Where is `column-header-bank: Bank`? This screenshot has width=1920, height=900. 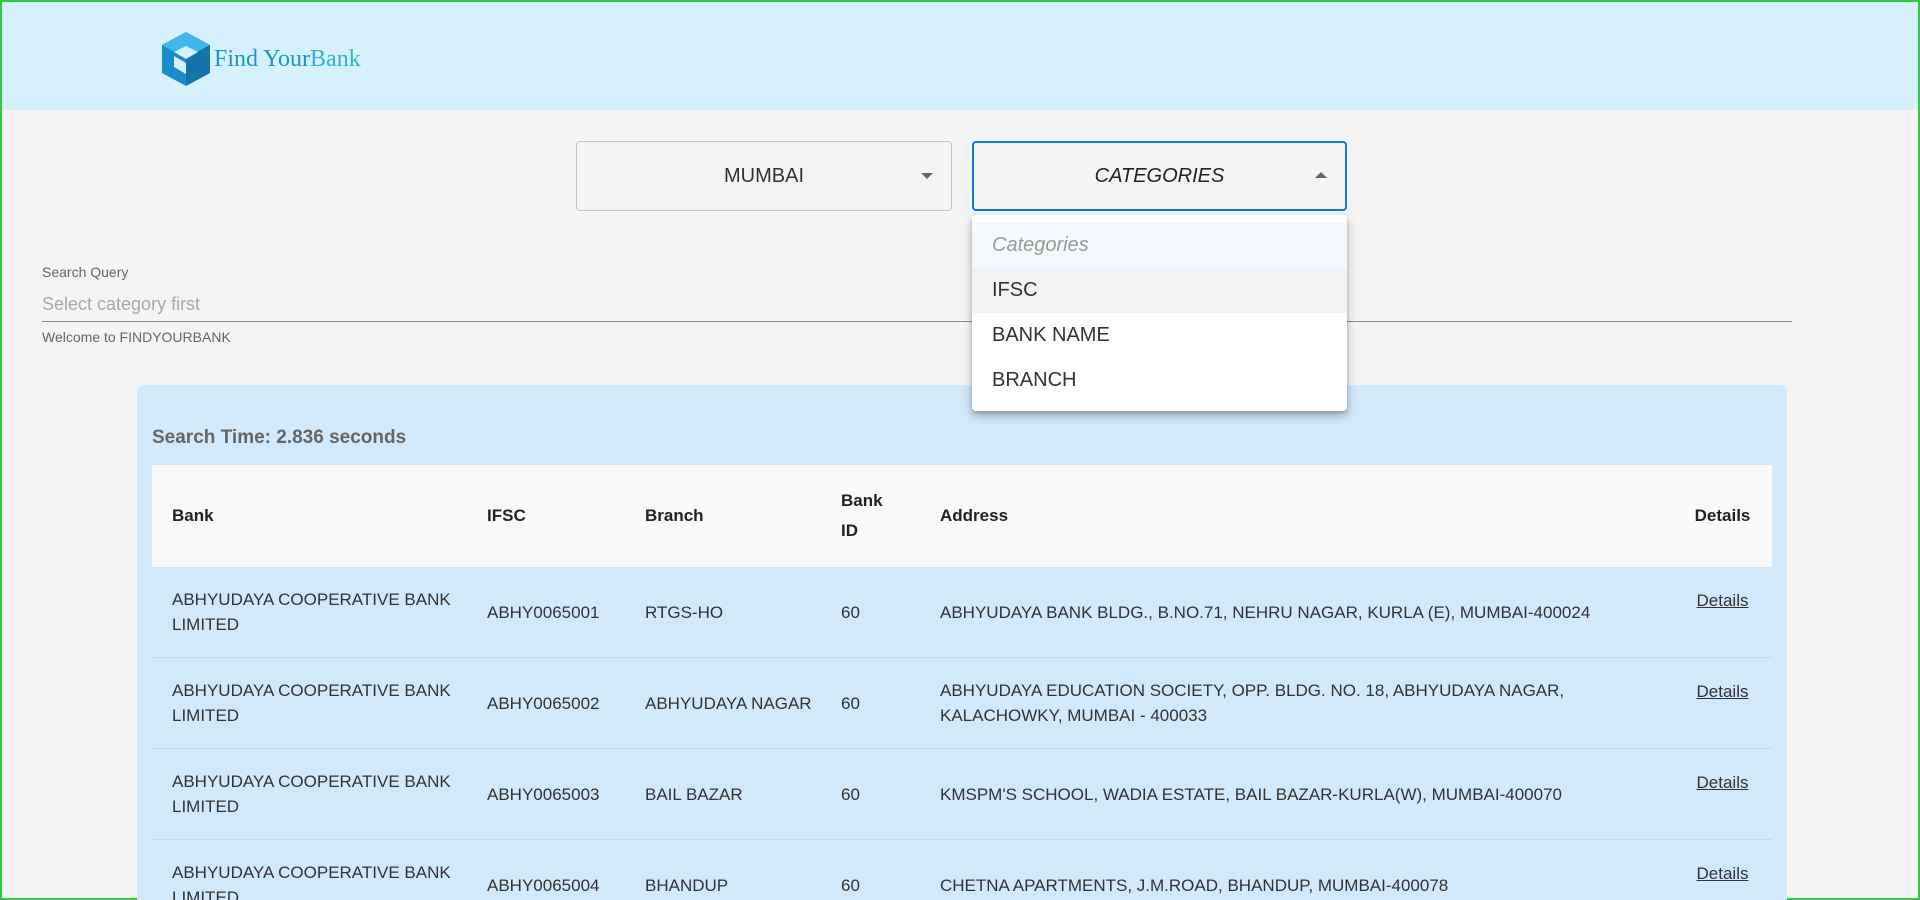
column-header-bank: Bank is located at coordinates (319, 516).